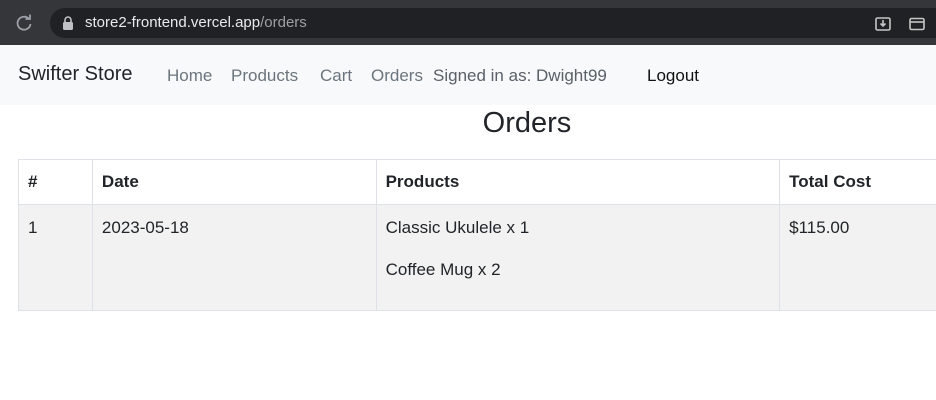 This screenshot has height=400, width=936. Describe the element at coordinates (443, 269) in the screenshot. I see `product-line: Coffee Mug x 2` at that location.